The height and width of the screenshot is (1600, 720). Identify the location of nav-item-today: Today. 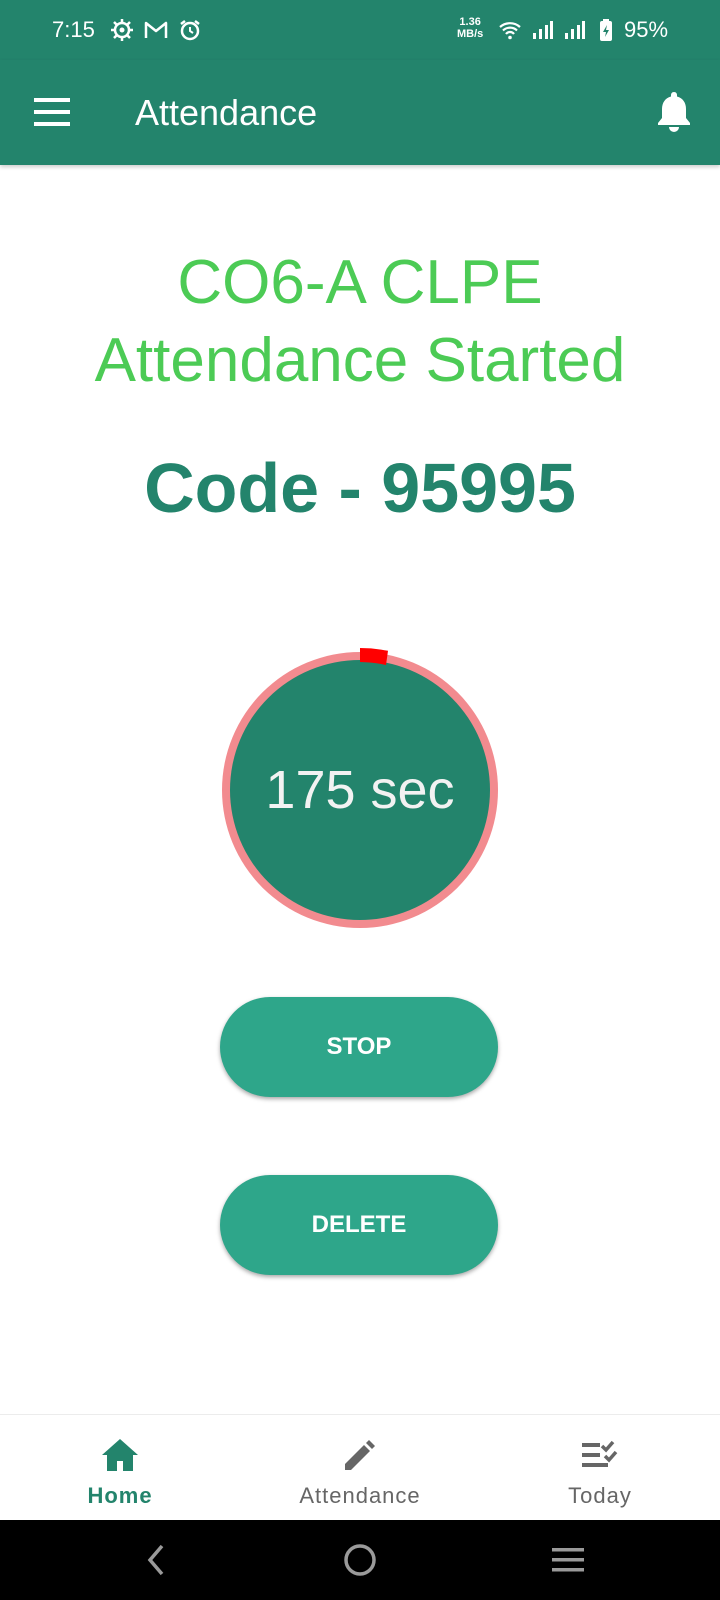
(600, 1468).